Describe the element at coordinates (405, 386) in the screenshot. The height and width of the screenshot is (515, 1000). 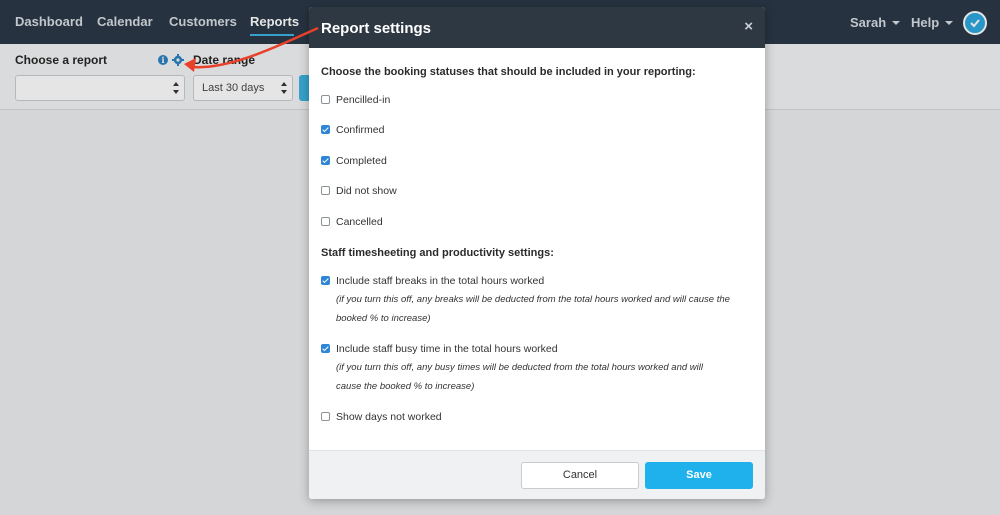
I see `staff-busy-time-hint-2: cause the booked % to increase)` at that location.